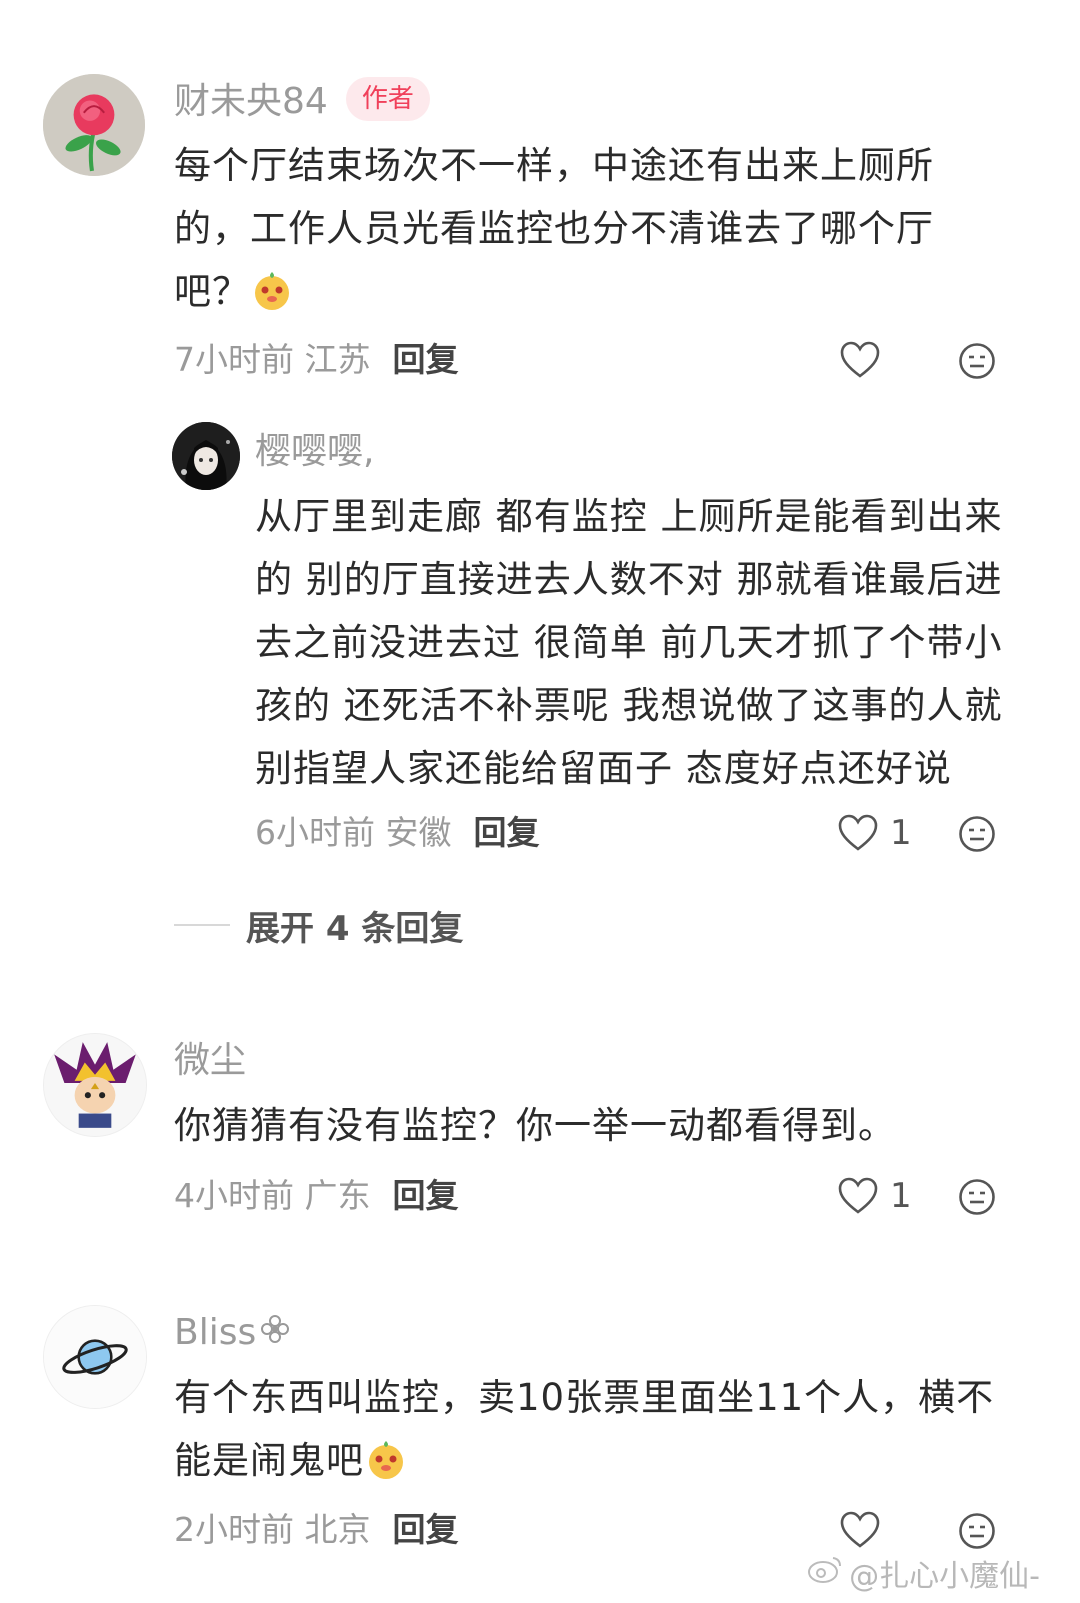 Image resolution: width=1080 pixels, height=1603 pixels. I want to click on author-badge: 作者, so click(387, 99).